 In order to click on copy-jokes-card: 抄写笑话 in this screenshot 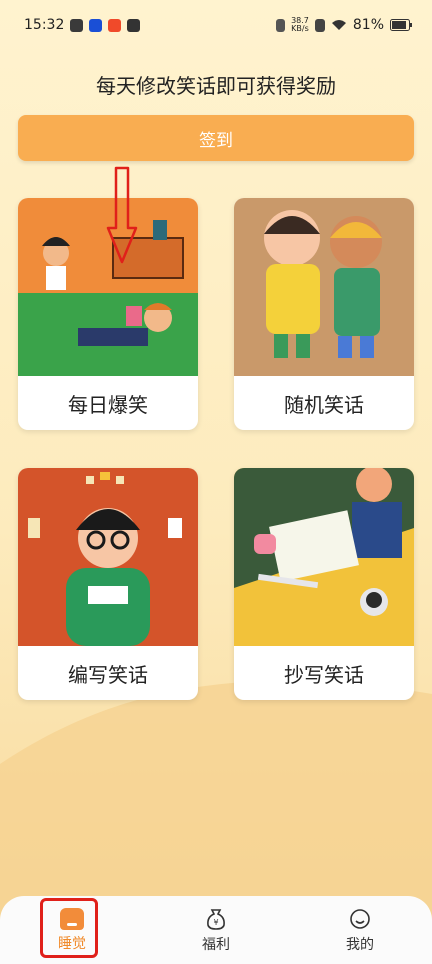, I will do `click(324, 584)`.